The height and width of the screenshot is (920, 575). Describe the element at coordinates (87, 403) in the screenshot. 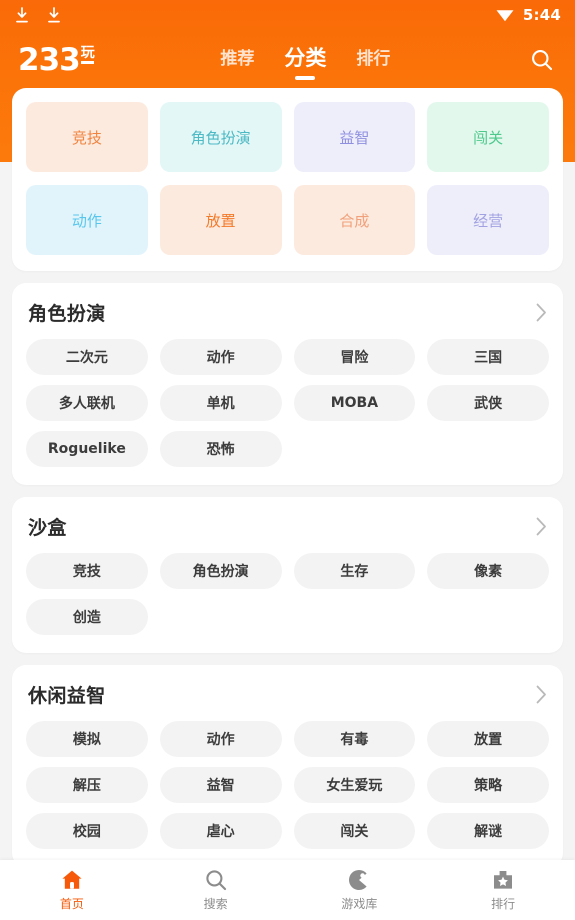

I see `tag-item: 多人联机` at that location.